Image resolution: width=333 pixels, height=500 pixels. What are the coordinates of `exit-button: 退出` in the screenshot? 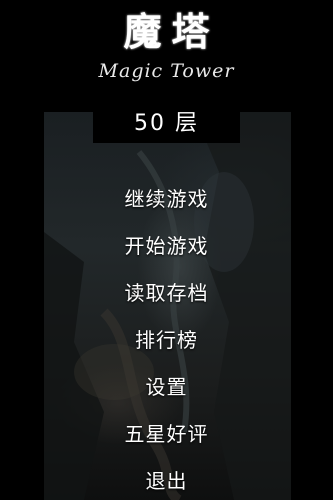 It's located at (166, 478).